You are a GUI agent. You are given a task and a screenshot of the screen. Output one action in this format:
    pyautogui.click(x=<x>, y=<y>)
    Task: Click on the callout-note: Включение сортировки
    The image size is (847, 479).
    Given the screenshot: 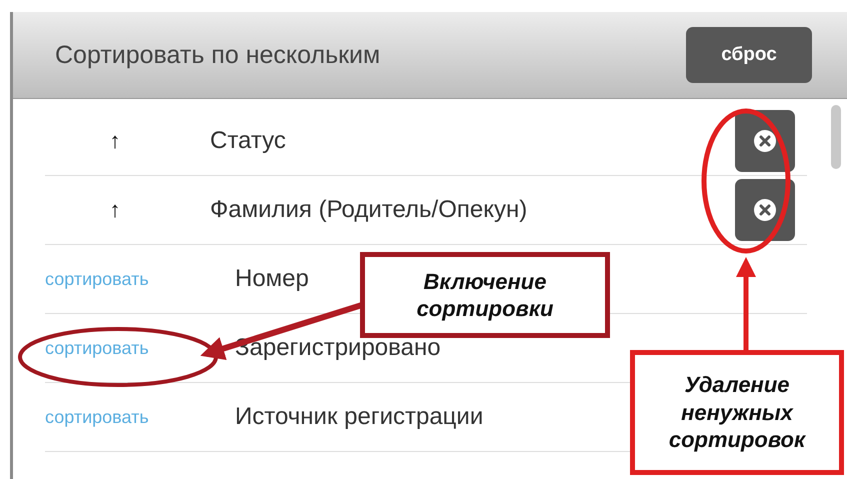 What is the action you would take?
    pyautogui.click(x=485, y=295)
    